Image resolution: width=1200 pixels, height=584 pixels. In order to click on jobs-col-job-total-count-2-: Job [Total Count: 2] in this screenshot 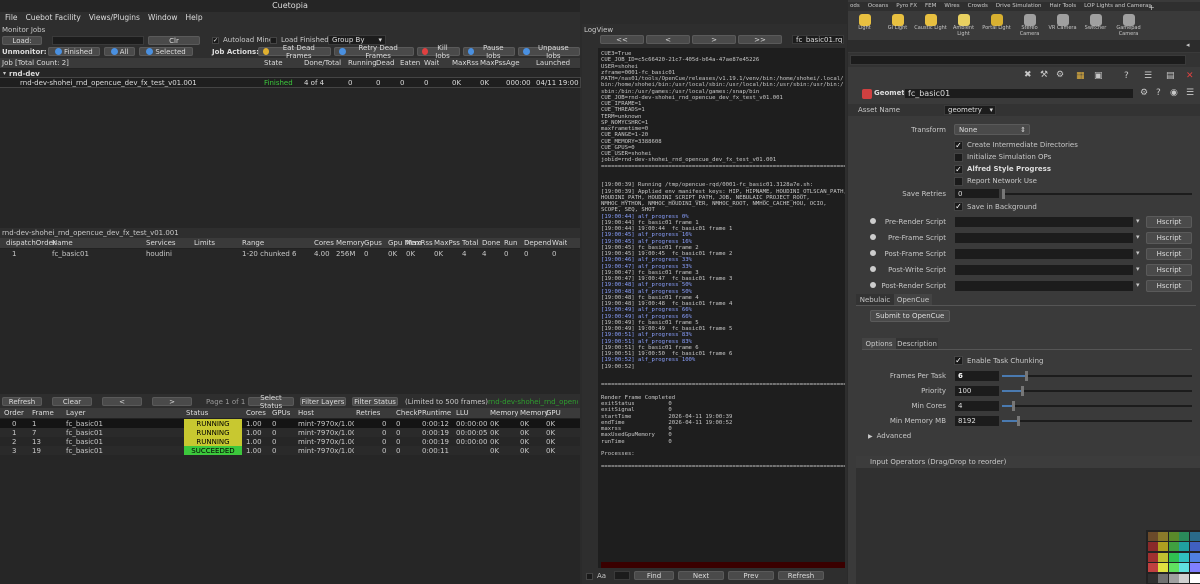, I will do `click(34, 63)`.